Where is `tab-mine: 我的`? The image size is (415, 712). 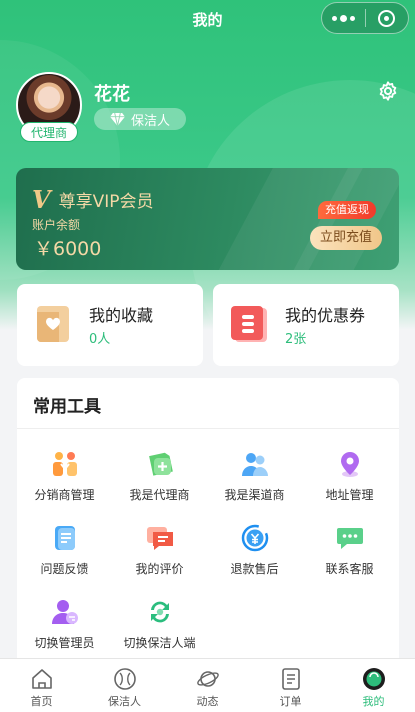 tab-mine: 我的 is located at coordinates (373, 685).